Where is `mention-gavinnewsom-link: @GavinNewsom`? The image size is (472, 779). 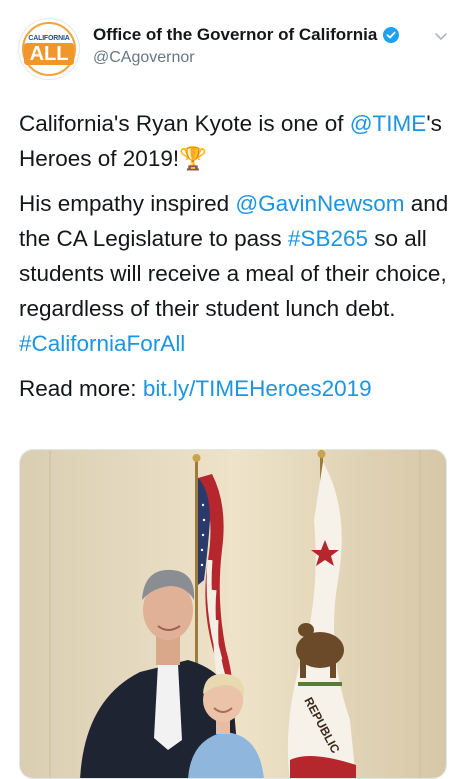
mention-gavinnewsom-link: @GavinNewsom is located at coordinates (319, 203).